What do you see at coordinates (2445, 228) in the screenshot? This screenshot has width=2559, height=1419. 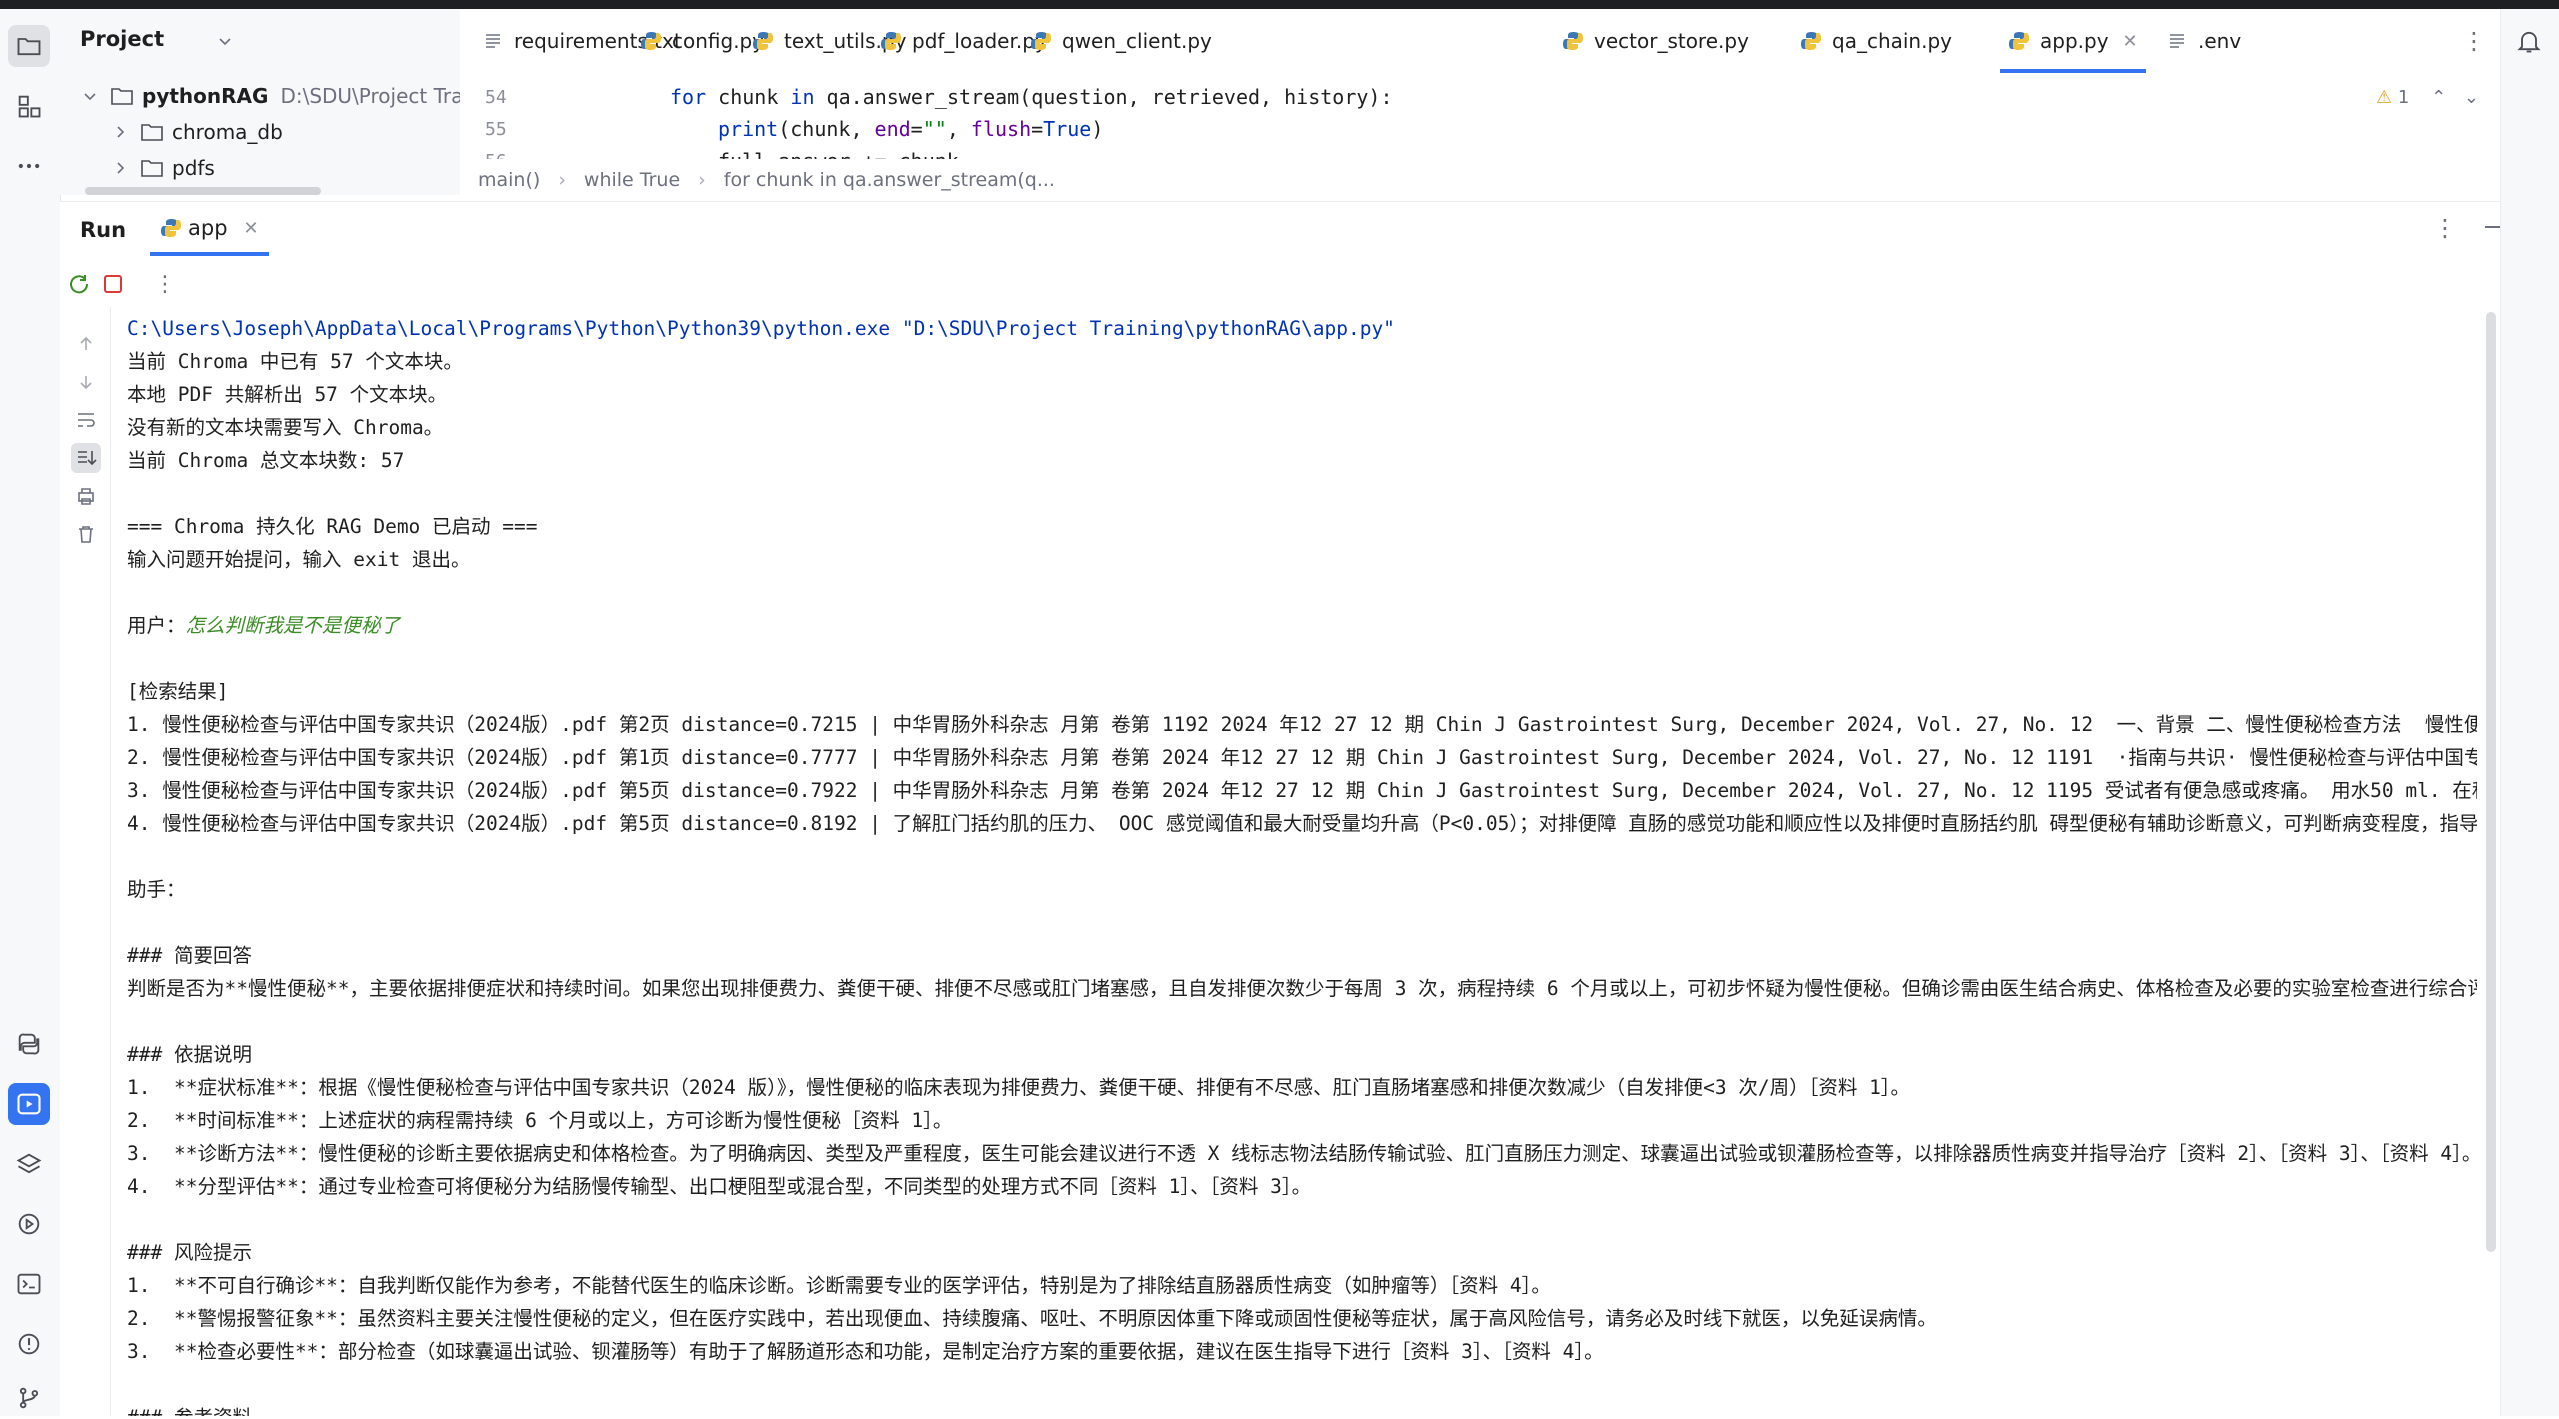 I see `more-options-icon: ⋮` at bounding box center [2445, 228].